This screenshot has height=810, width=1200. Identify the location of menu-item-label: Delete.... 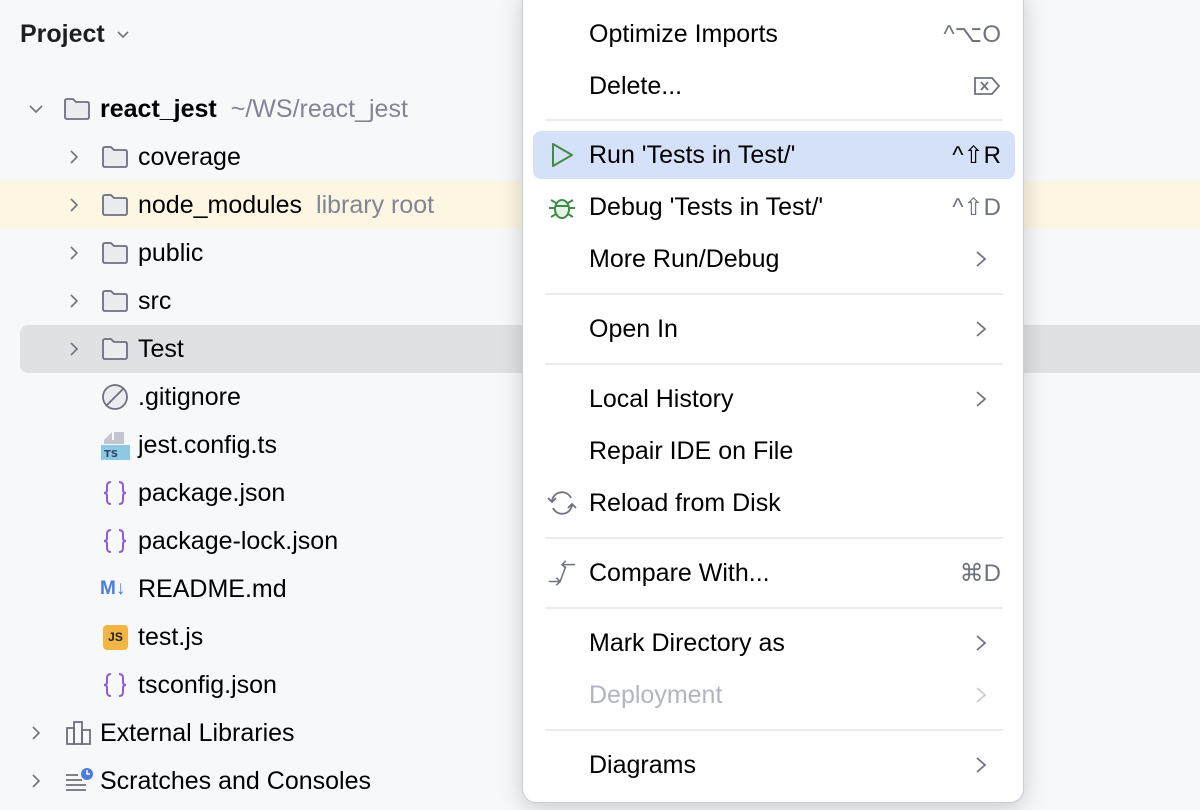
(636, 85).